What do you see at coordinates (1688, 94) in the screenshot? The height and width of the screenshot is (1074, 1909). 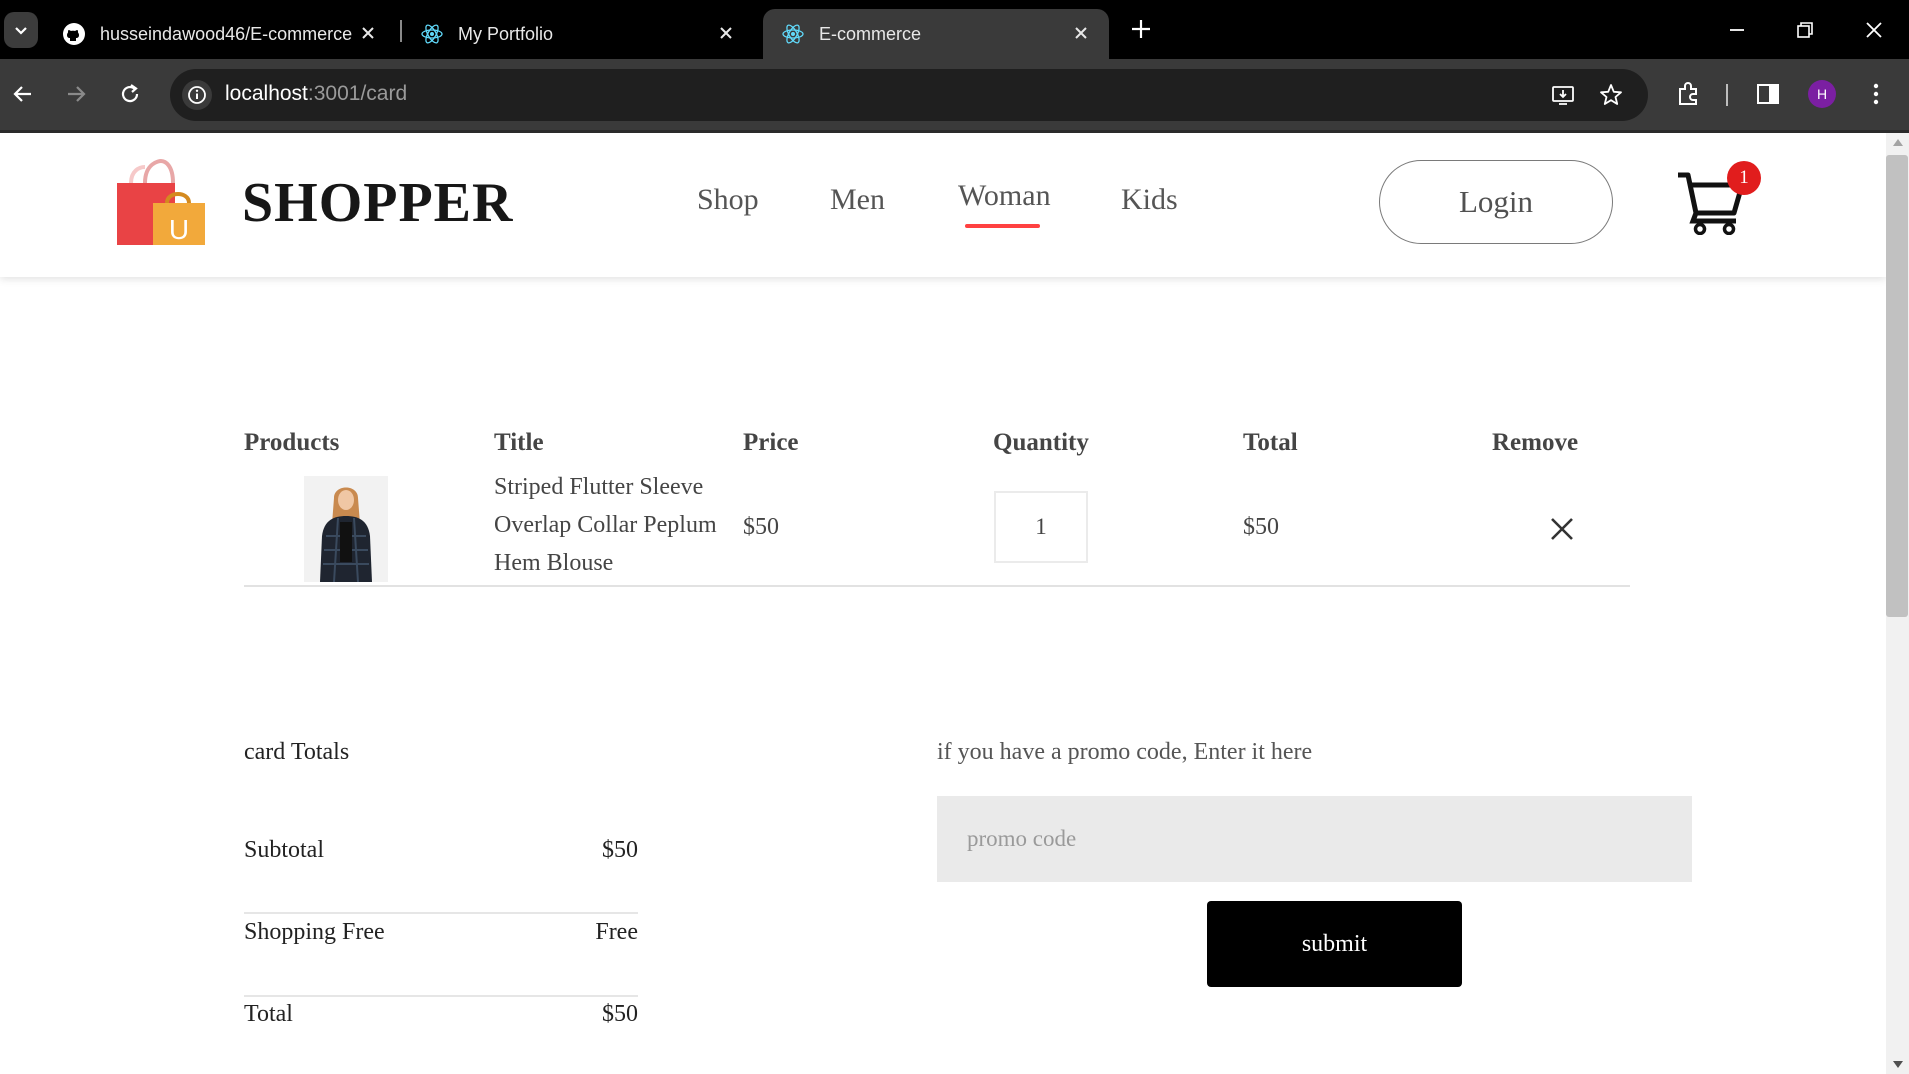 I see `extensions-puzzle-icon` at bounding box center [1688, 94].